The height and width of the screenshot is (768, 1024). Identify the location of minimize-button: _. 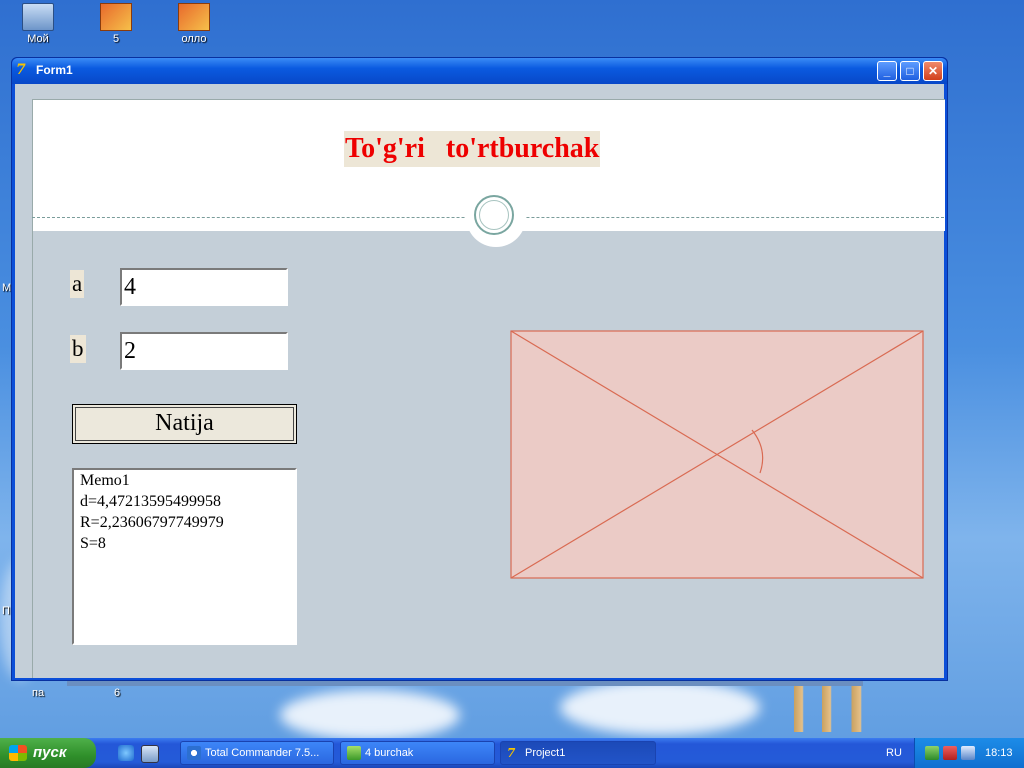
(887, 71).